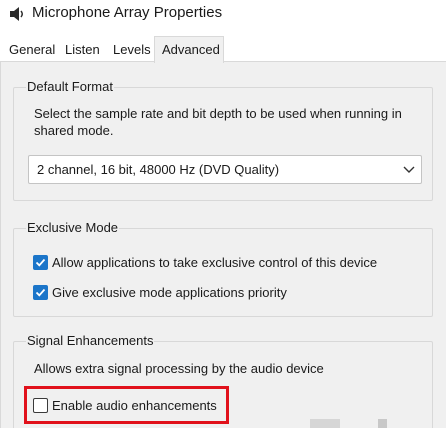  What do you see at coordinates (132, 51) in the screenshot?
I see `tab-levels: Levels` at bounding box center [132, 51].